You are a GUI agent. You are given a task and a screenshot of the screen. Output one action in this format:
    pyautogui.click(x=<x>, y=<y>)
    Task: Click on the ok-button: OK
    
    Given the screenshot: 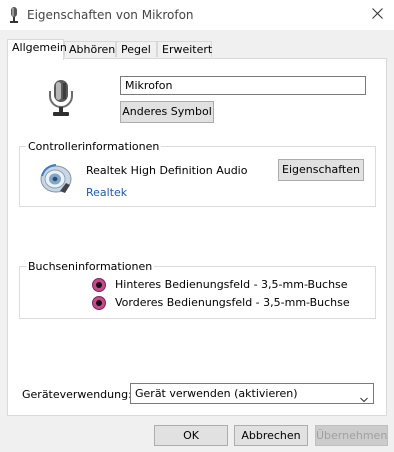 What is the action you would take?
    pyautogui.click(x=191, y=435)
    